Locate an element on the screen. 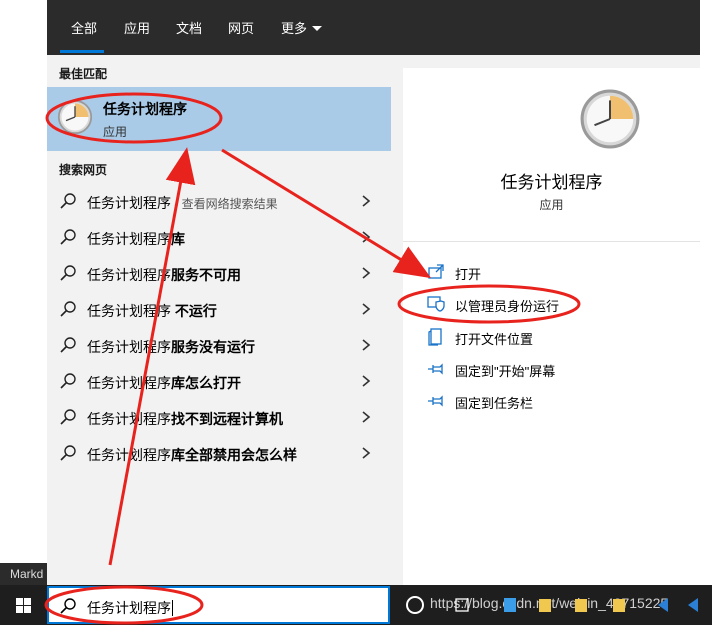 This screenshot has height=625, width=712. active-tab-indicator is located at coordinates (82, 51).